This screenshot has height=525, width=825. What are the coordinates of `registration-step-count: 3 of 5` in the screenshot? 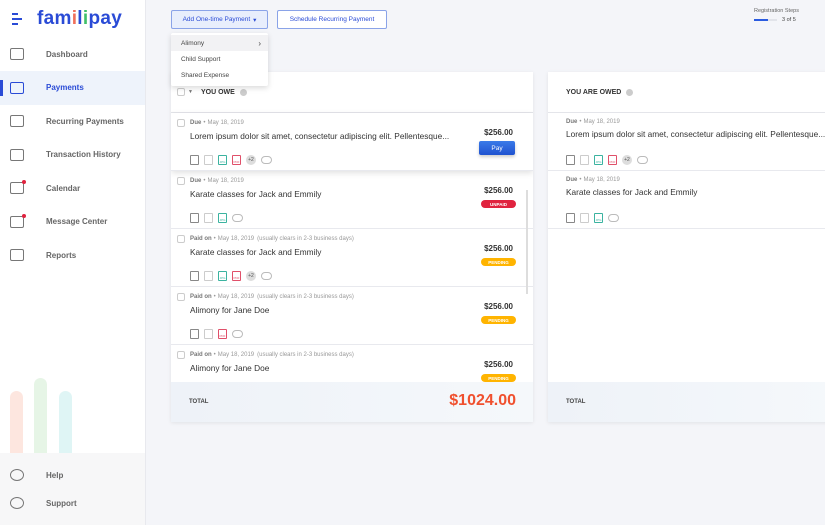 It's located at (789, 20).